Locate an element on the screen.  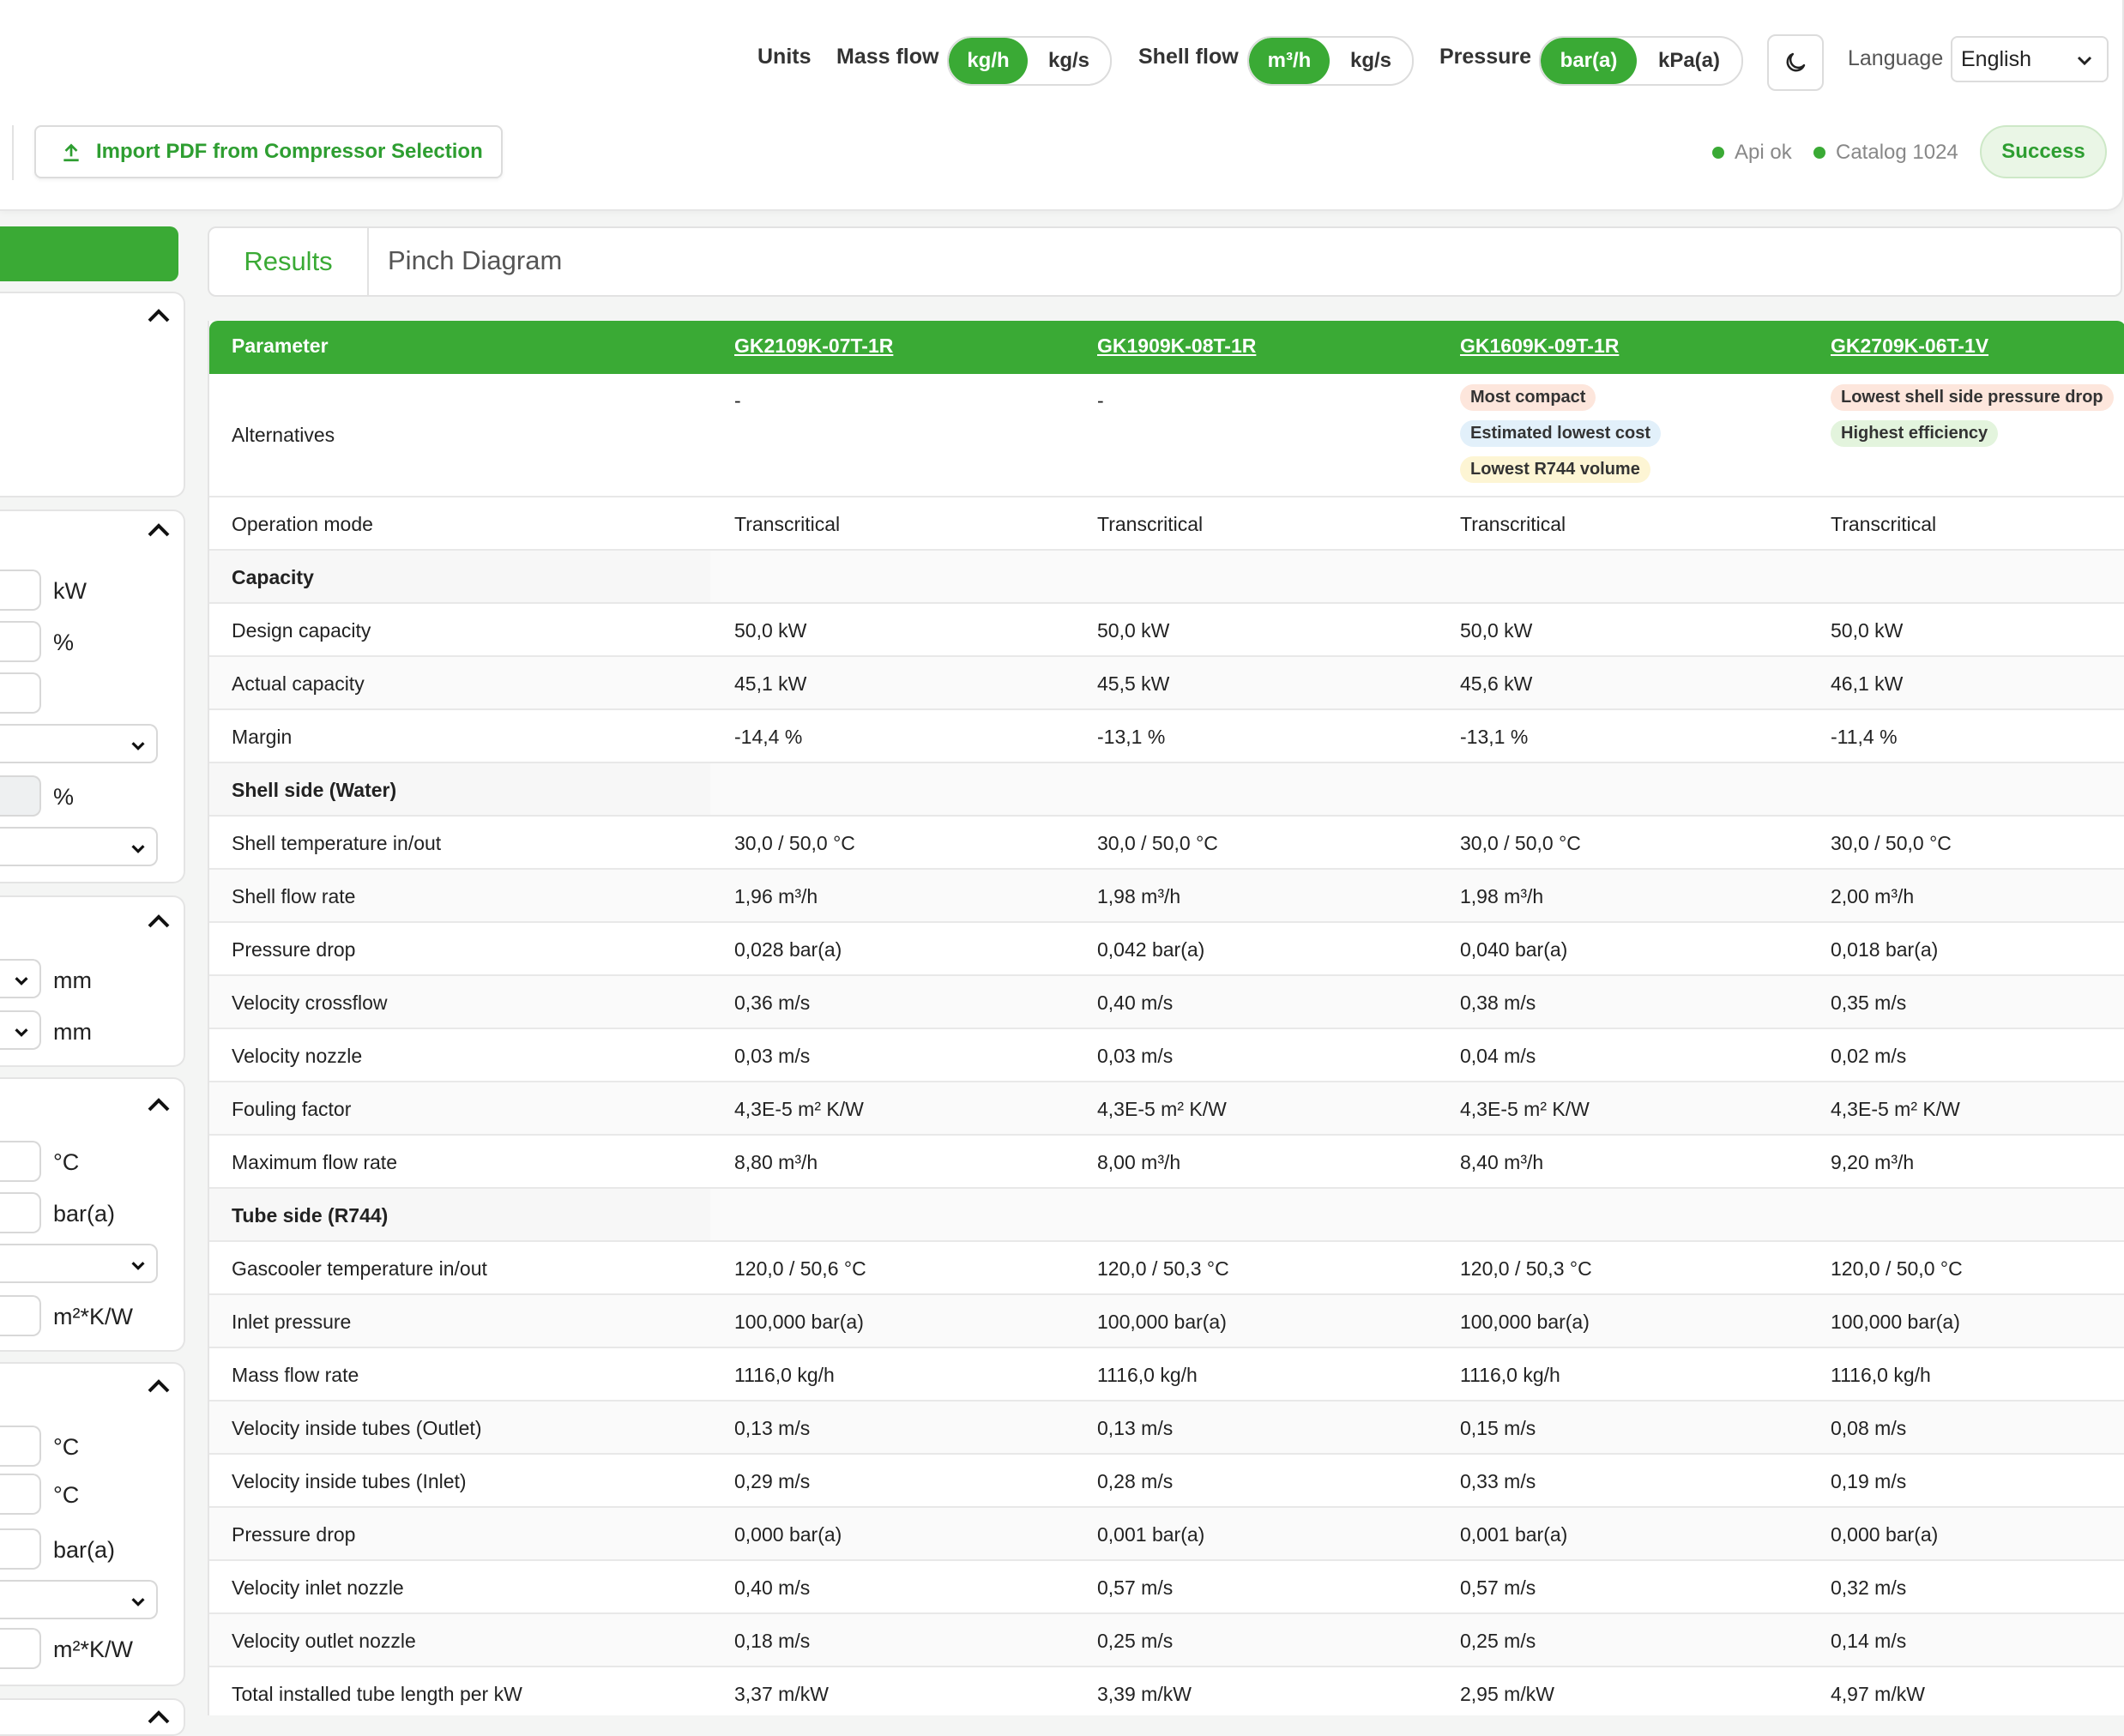
table-cell: 0,35 m/s is located at coordinates (1869, 1003).